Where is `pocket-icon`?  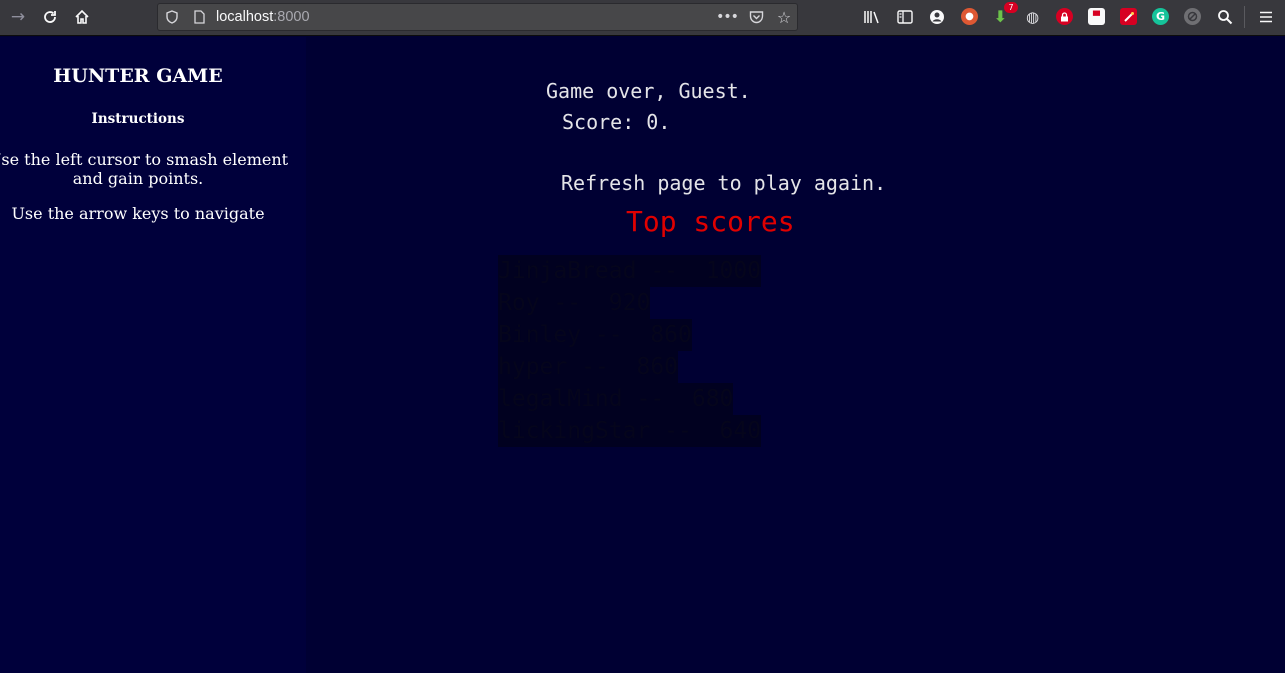
pocket-icon is located at coordinates (756, 17).